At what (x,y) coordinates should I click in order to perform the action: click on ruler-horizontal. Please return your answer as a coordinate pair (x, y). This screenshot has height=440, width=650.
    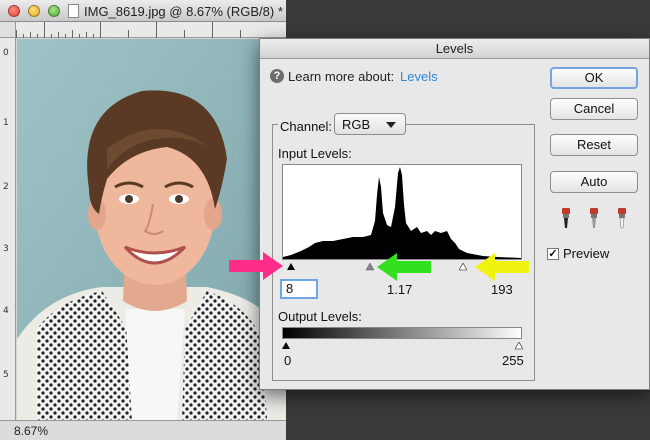
    Looking at the image, I should click on (151, 30).